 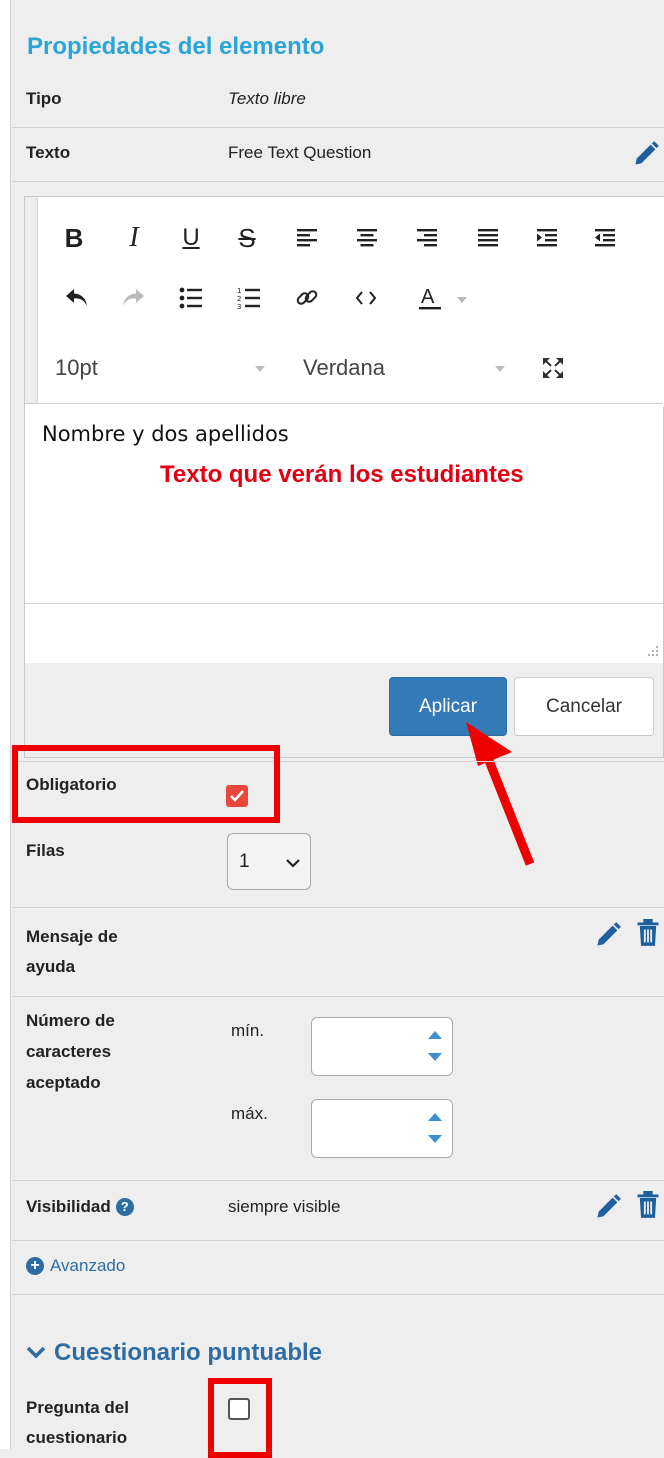 I want to click on texto-value: Free Text Question, so click(x=300, y=152).